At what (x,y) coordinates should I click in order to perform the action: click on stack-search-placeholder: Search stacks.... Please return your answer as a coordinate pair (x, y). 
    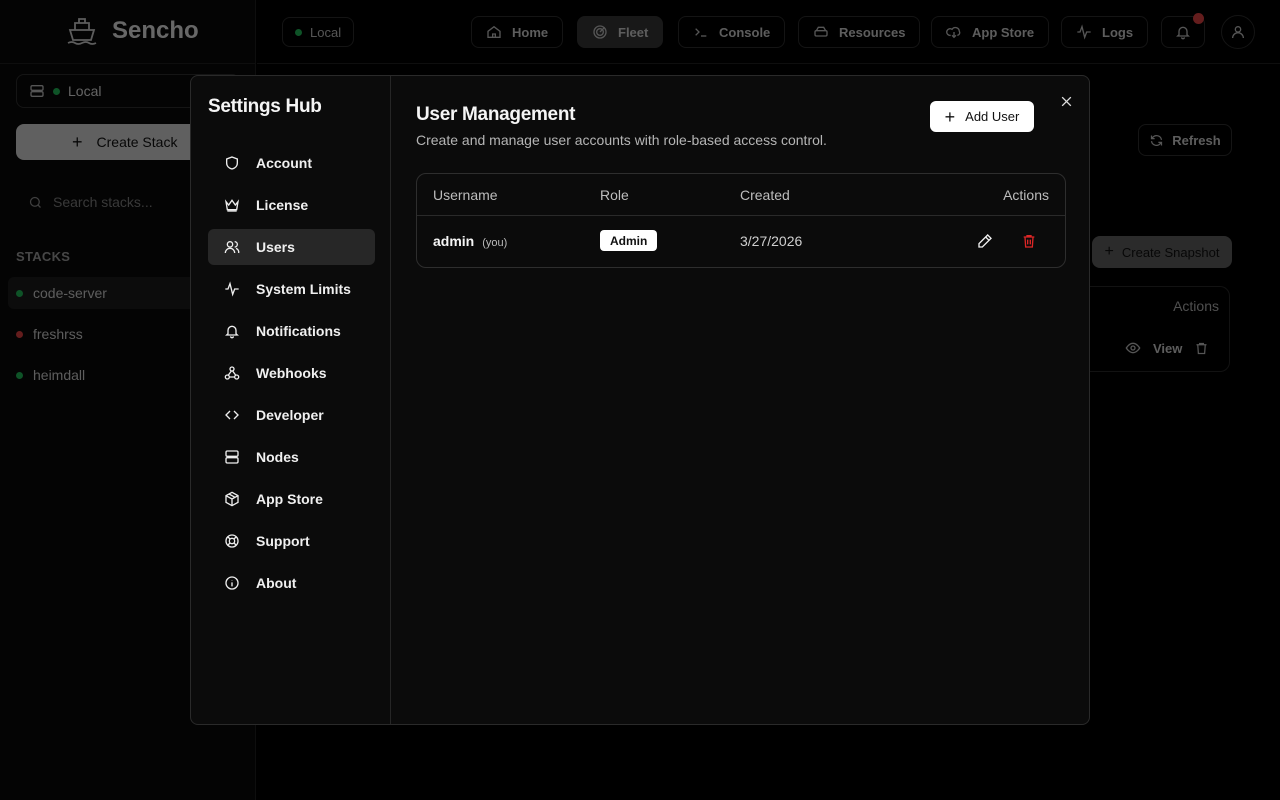
    Looking at the image, I should click on (103, 202).